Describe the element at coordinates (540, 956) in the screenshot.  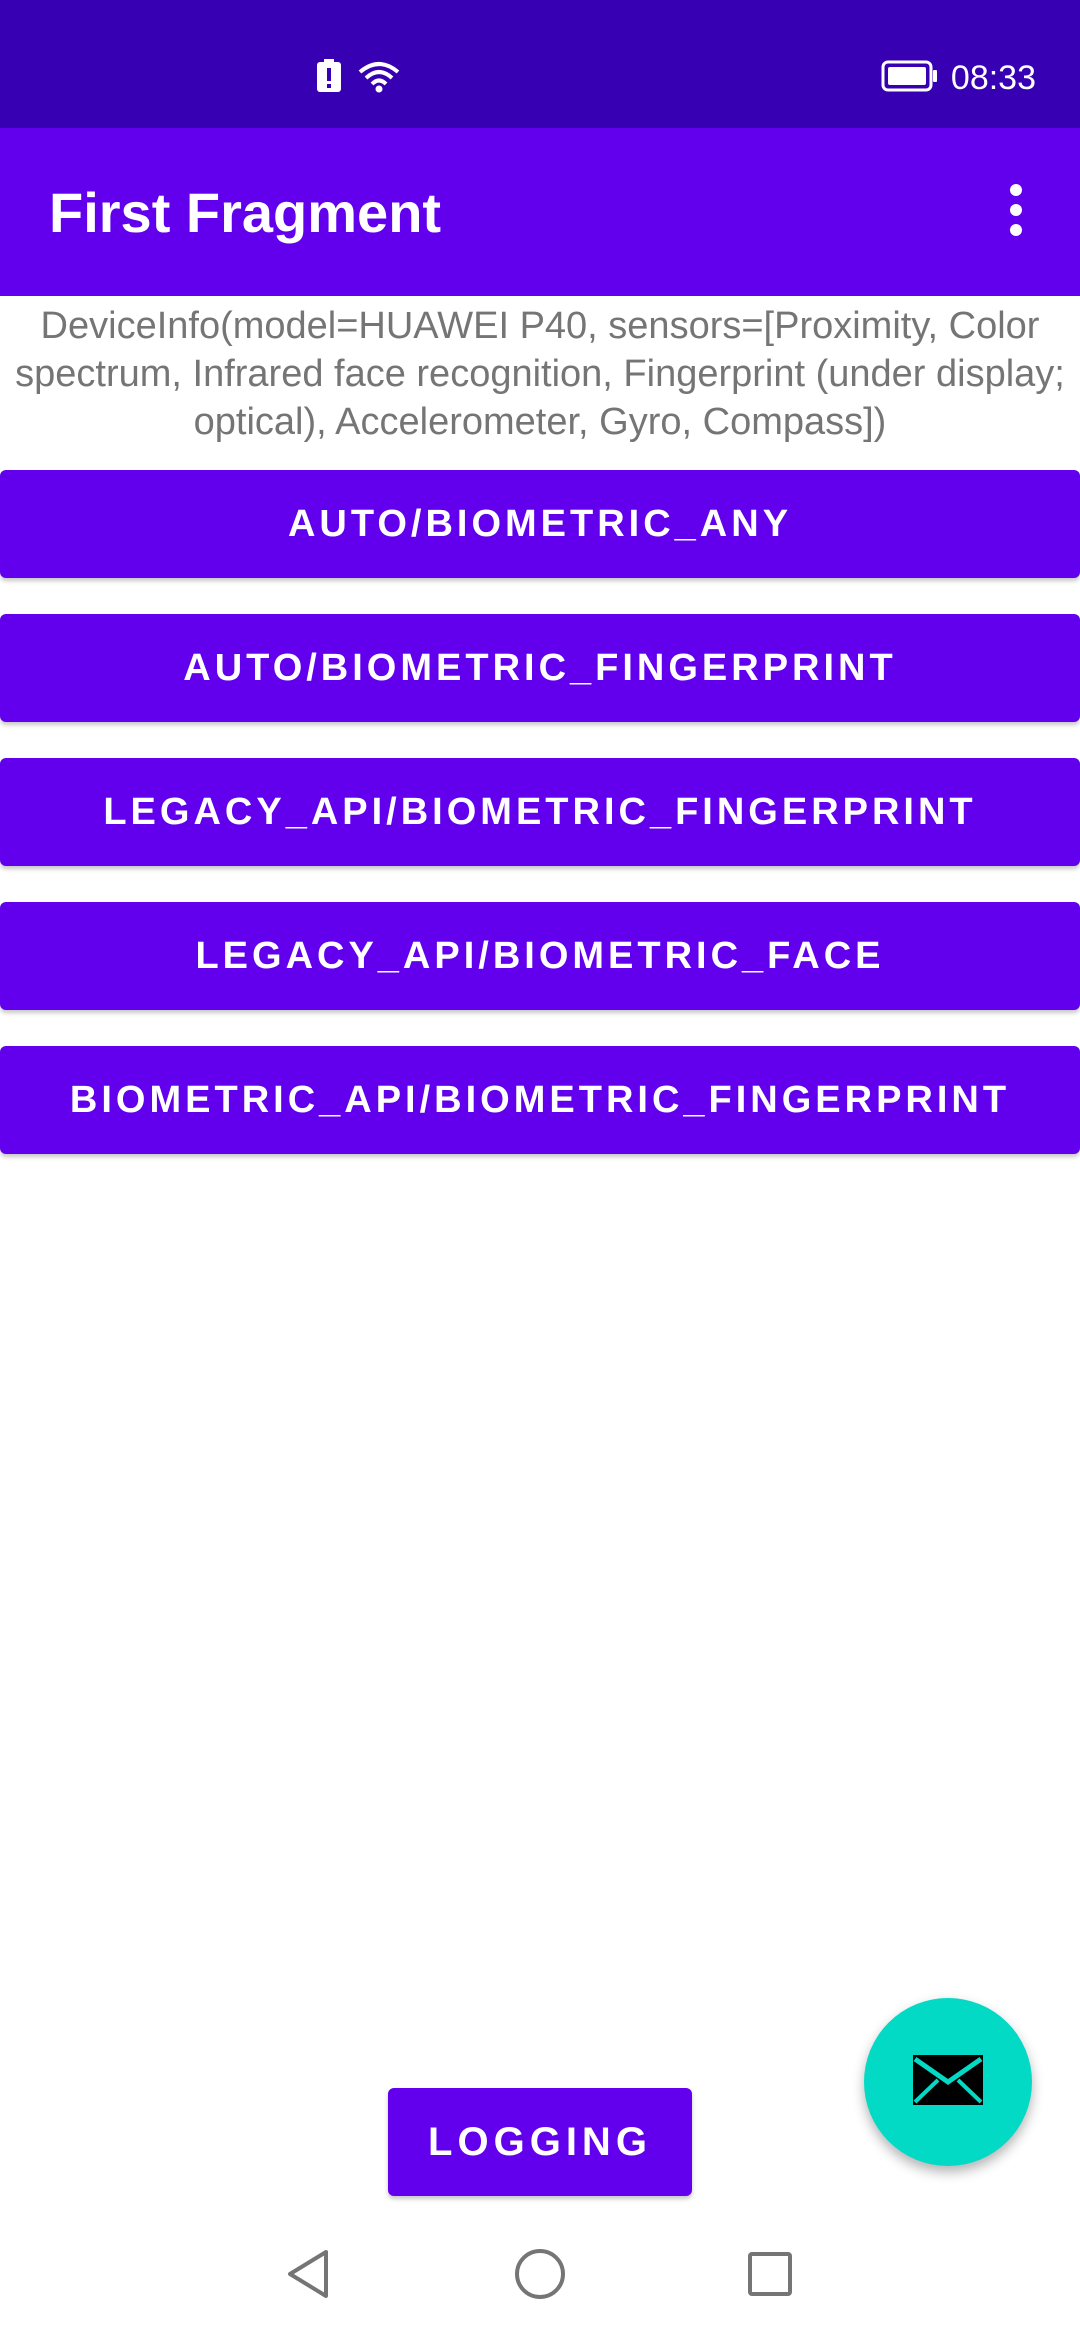
I see `legacy-api-biometric-face-button: LEGACY_API/BIOMETRIC_FACE` at that location.